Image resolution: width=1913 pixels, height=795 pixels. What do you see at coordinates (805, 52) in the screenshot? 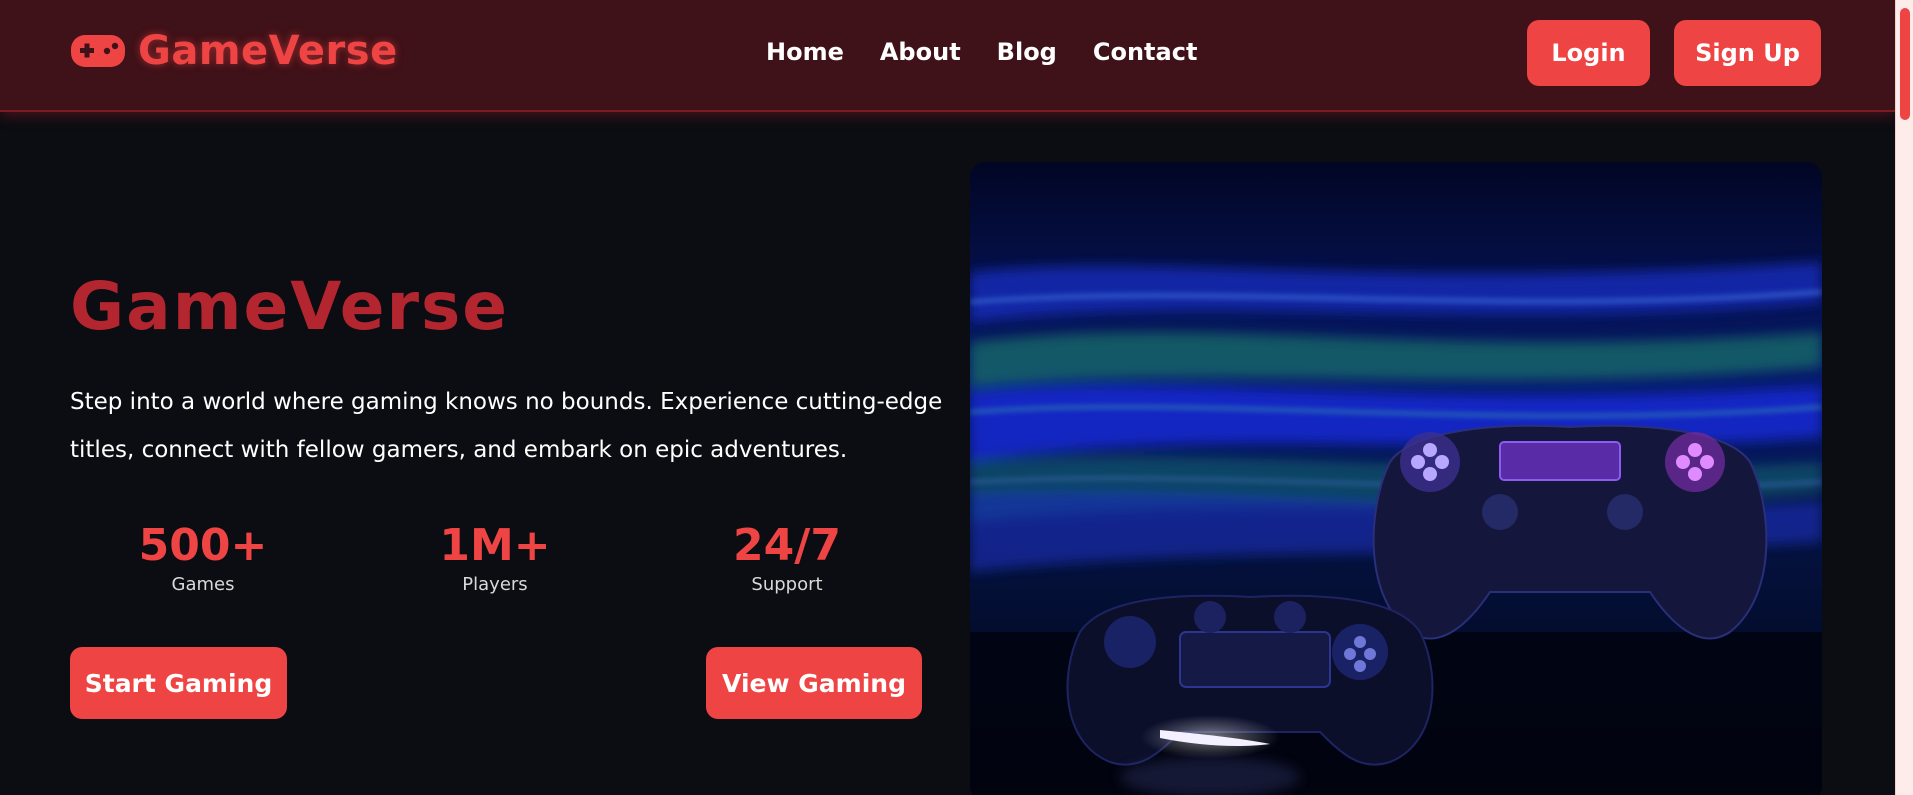
I see `nav-home: Home` at bounding box center [805, 52].